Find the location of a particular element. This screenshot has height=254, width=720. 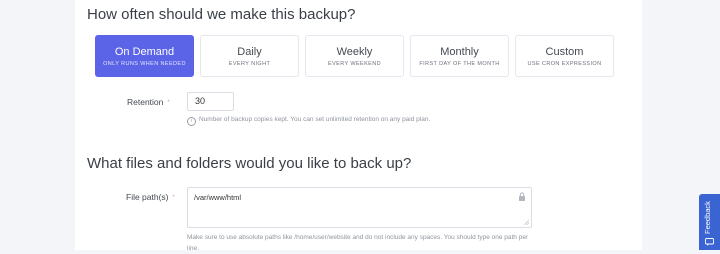

frequency-option-title: Custom is located at coordinates (564, 52).